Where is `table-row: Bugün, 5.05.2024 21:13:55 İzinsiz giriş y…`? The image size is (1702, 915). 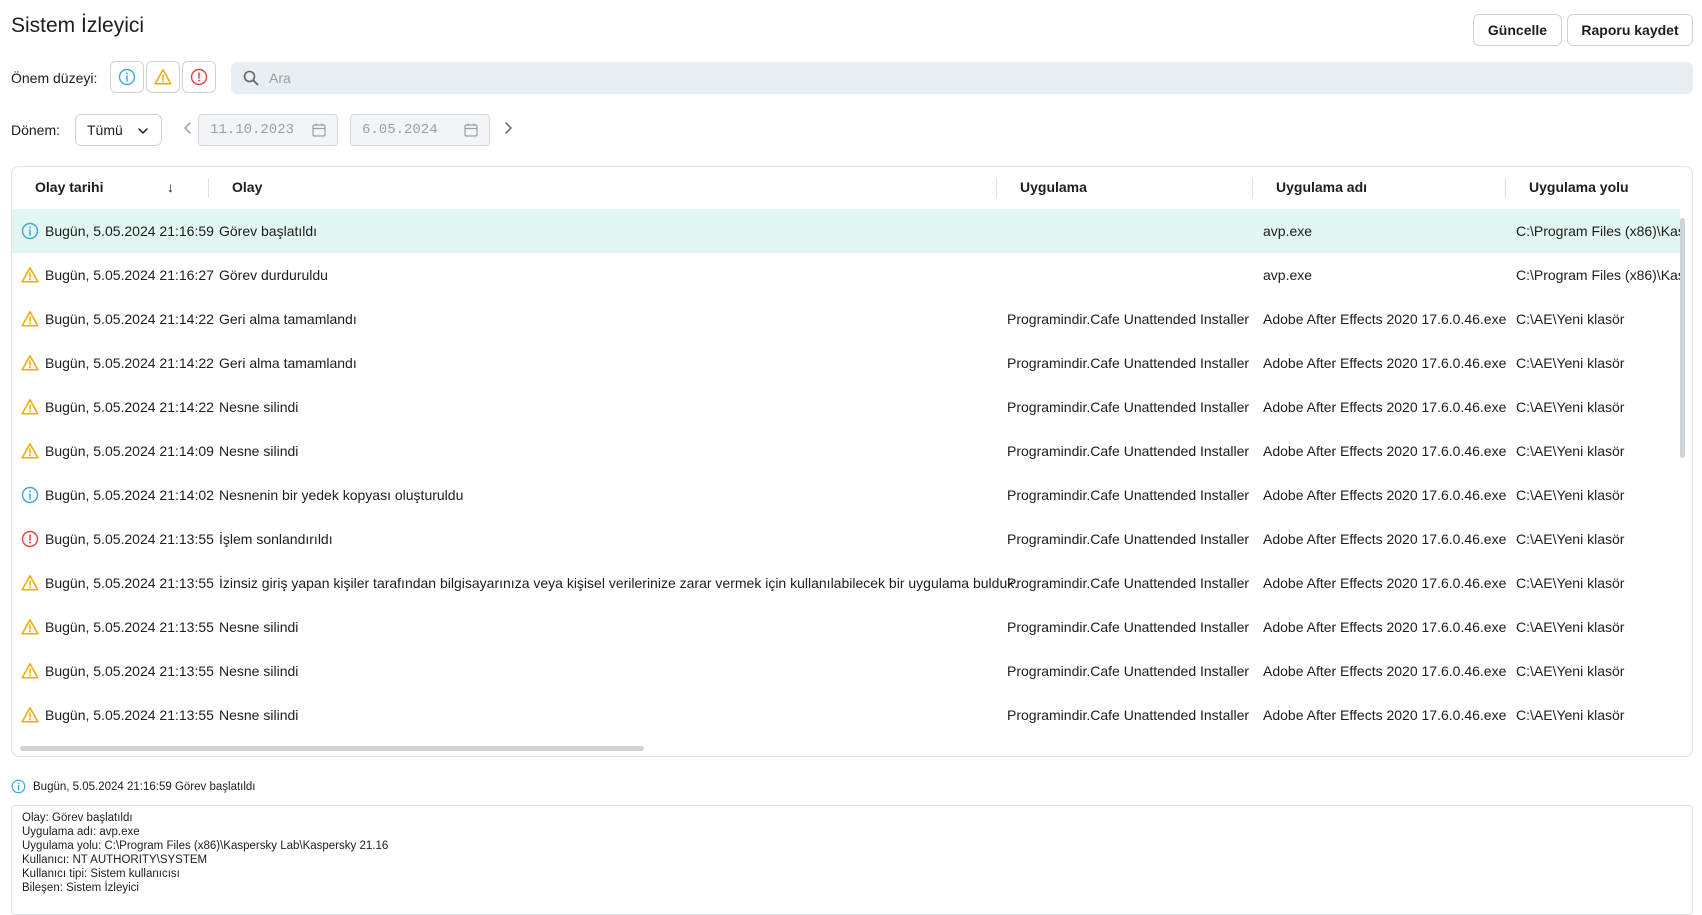 table-row: Bugün, 5.05.2024 21:13:55 İzinsiz giriş y… is located at coordinates (846, 583).